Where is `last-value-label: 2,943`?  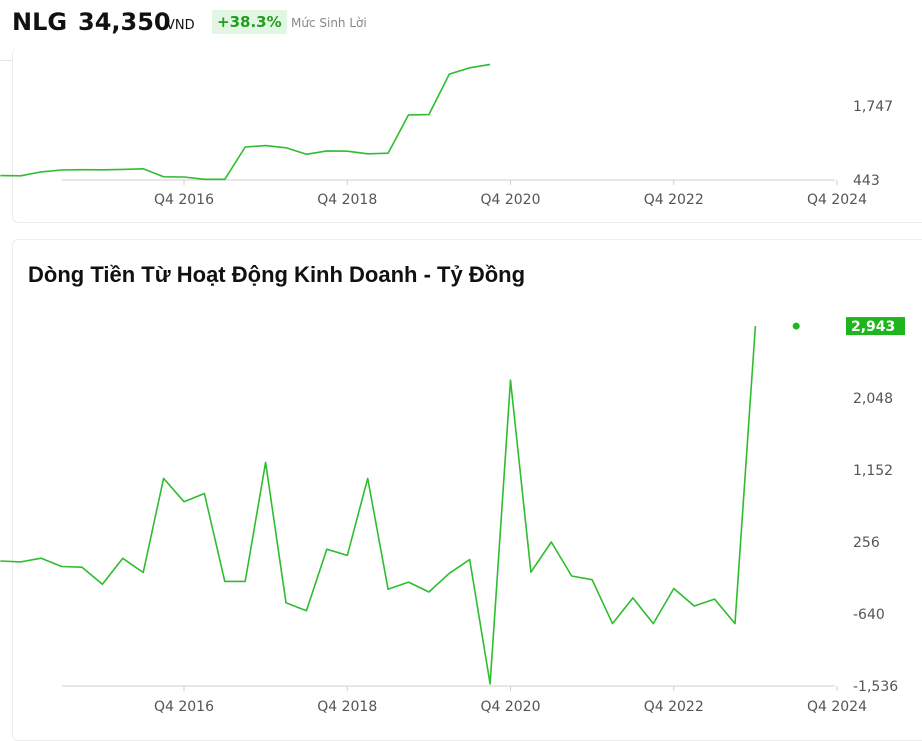 last-value-label: 2,943 is located at coordinates (873, 327).